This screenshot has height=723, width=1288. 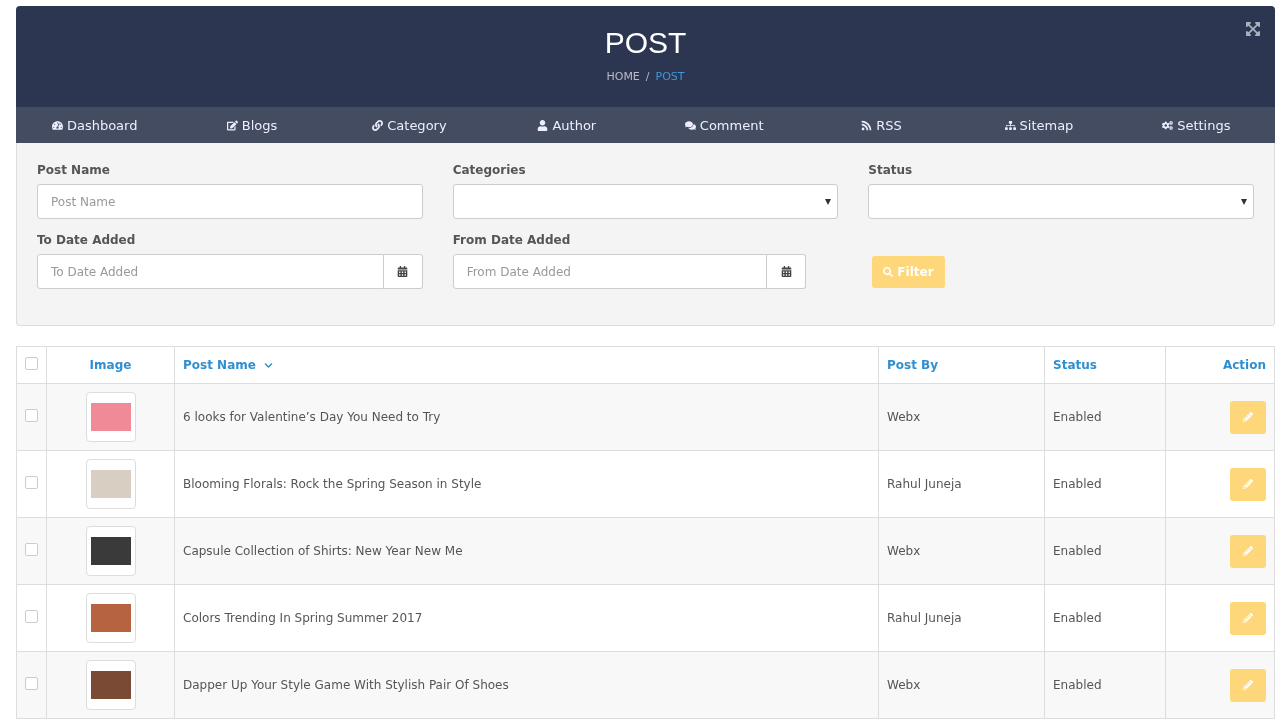 What do you see at coordinates (623, 76) in the screenshot?
I see `breadcrumb-link: HOME` at bounding box center [623, 76].